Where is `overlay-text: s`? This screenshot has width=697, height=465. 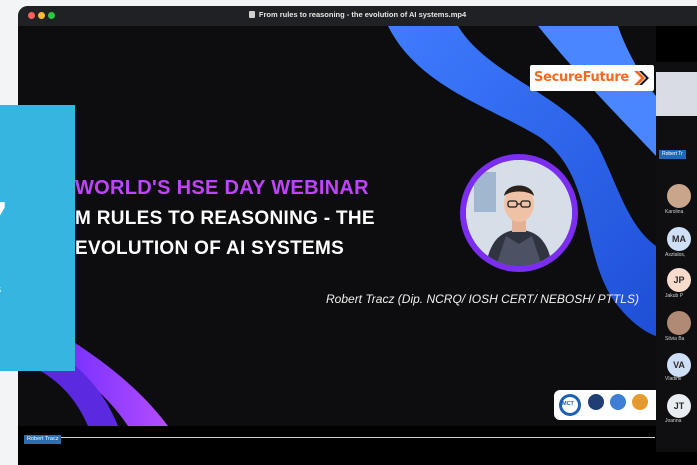
overlay-text: s is located at coordinates (0, 288).